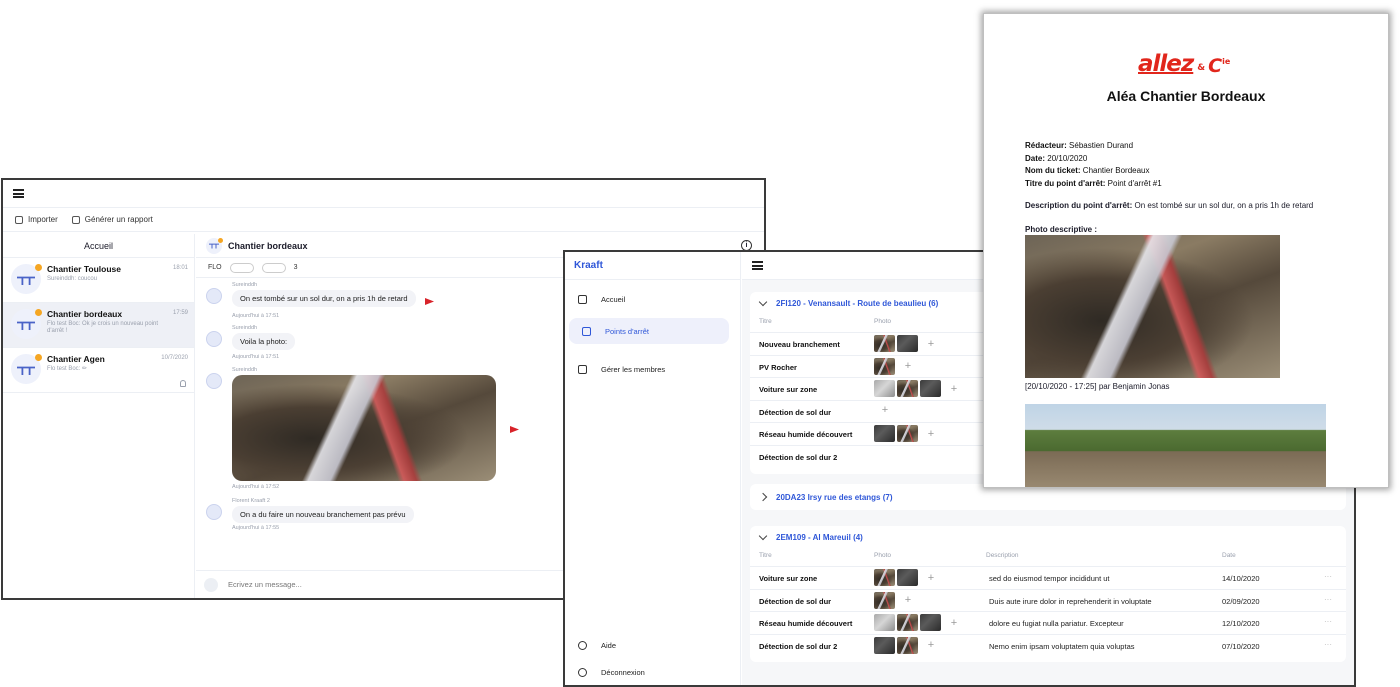 This screenshot has height=687, width=1400. I want to click on report-field: Titre du point d'arrêt: Point d'arrêt #1, so click(1093, 184).